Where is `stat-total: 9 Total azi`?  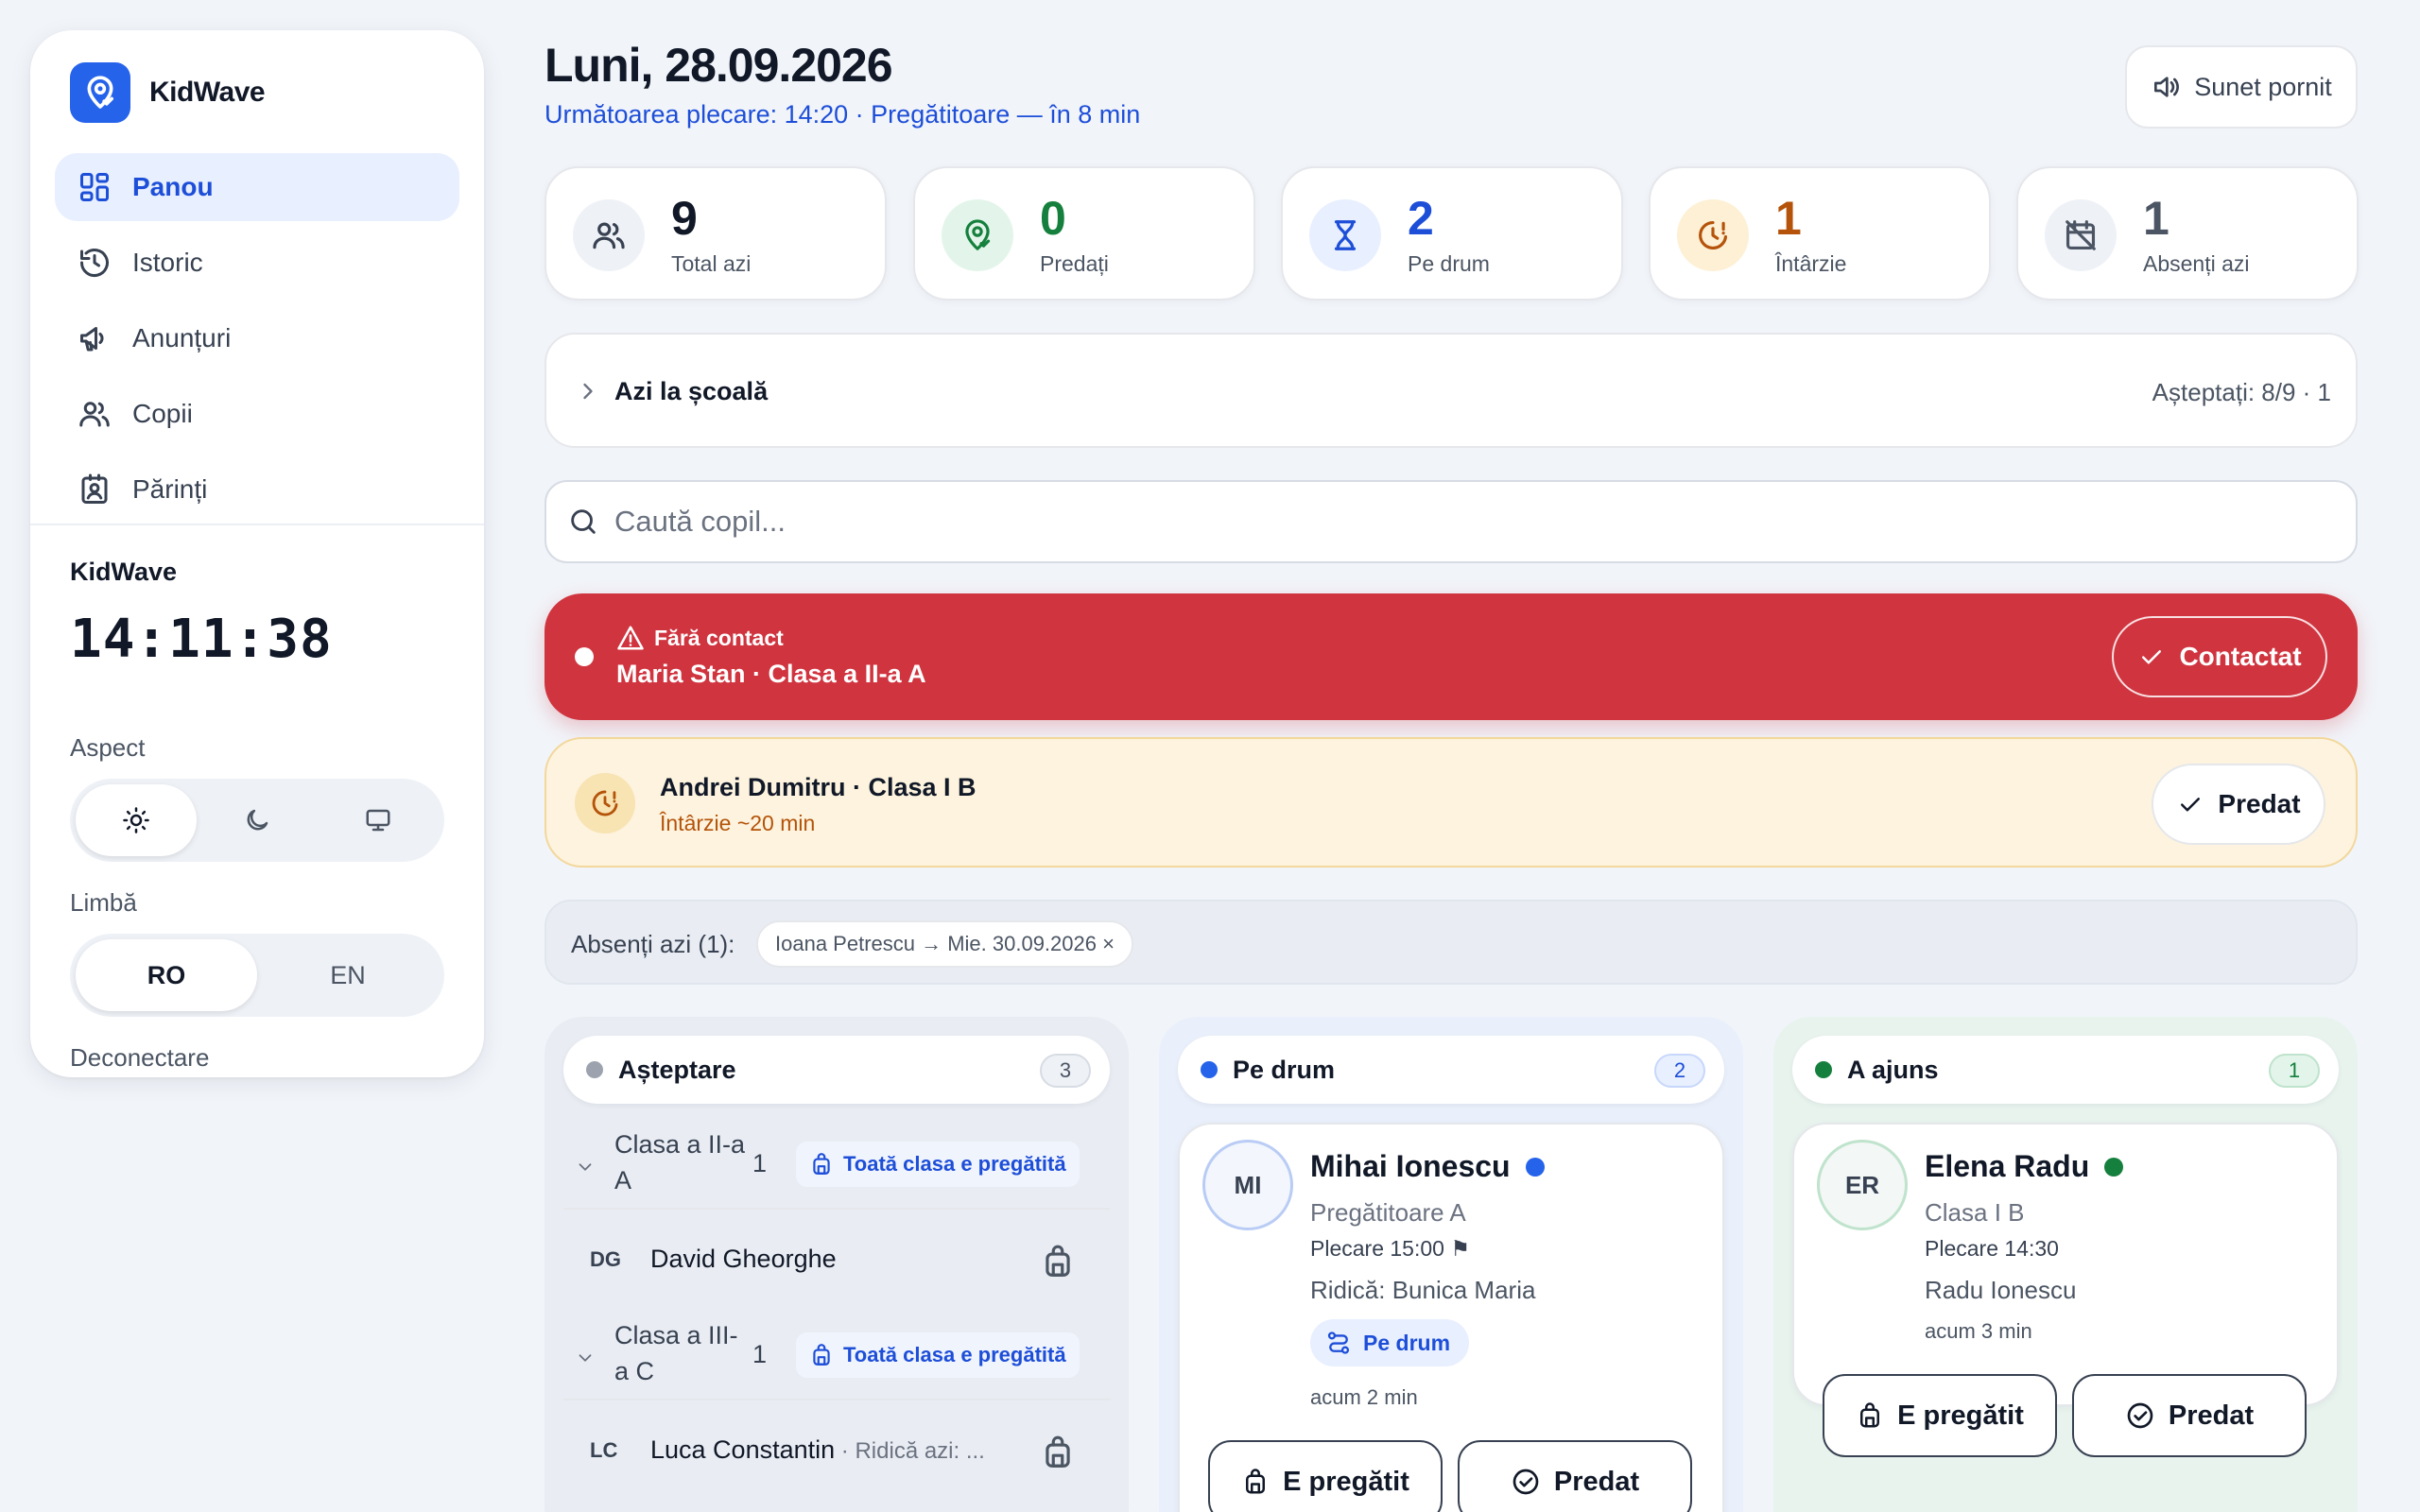
stat-total: 9 Total azi is located at coordinates (715, 233).